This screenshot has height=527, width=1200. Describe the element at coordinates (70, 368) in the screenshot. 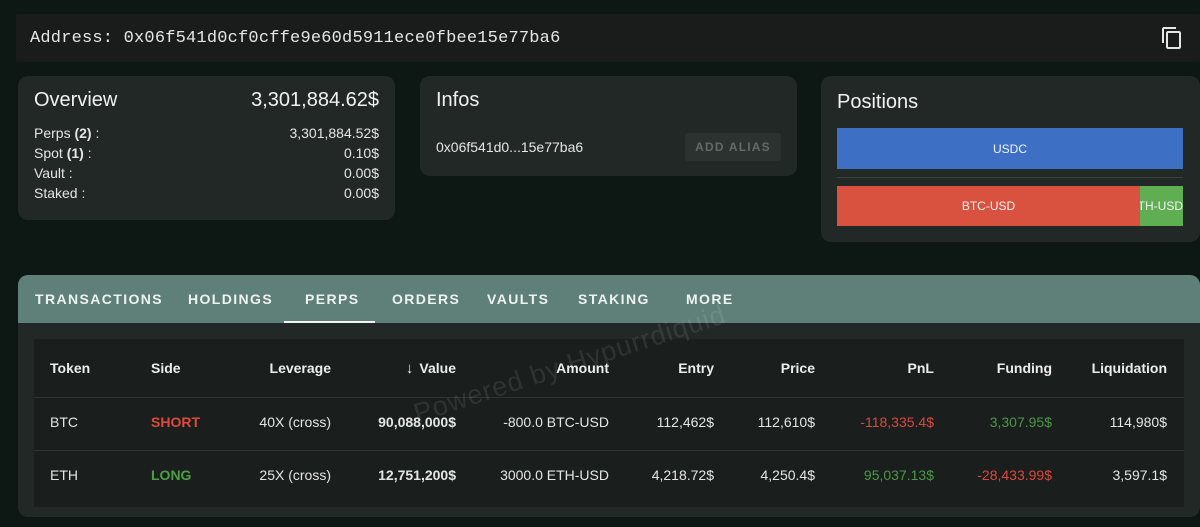

I see `header-token: Token` at that location.